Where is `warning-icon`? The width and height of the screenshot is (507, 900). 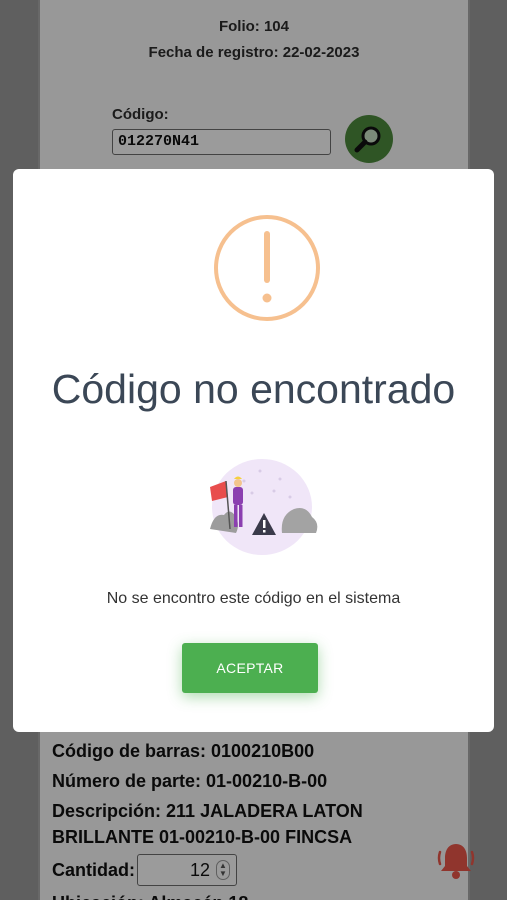 warning-icon is located at coordinates (267, 268).